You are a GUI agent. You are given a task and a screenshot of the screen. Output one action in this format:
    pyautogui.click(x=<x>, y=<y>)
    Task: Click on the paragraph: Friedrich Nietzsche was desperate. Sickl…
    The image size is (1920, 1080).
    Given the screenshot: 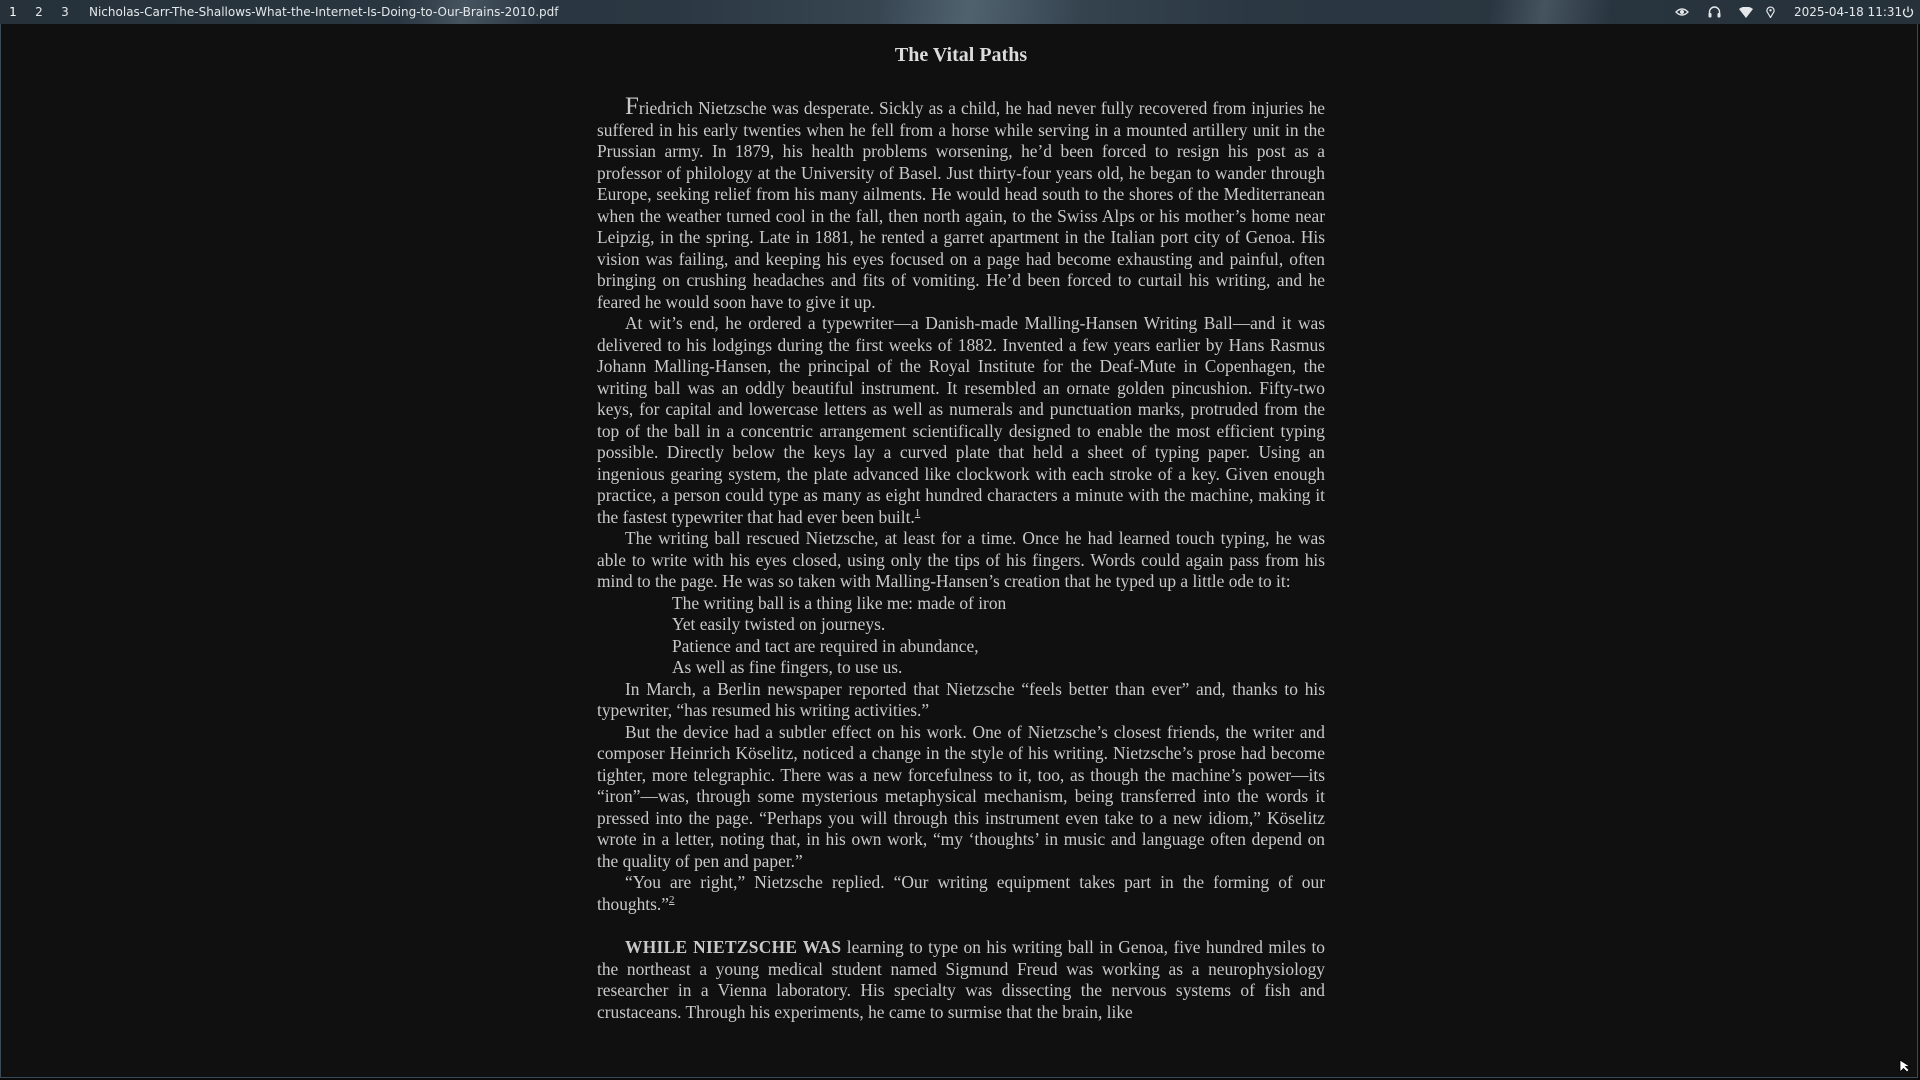 What is the action you would take?
    pyautogui.click(x=961, y=203)
    